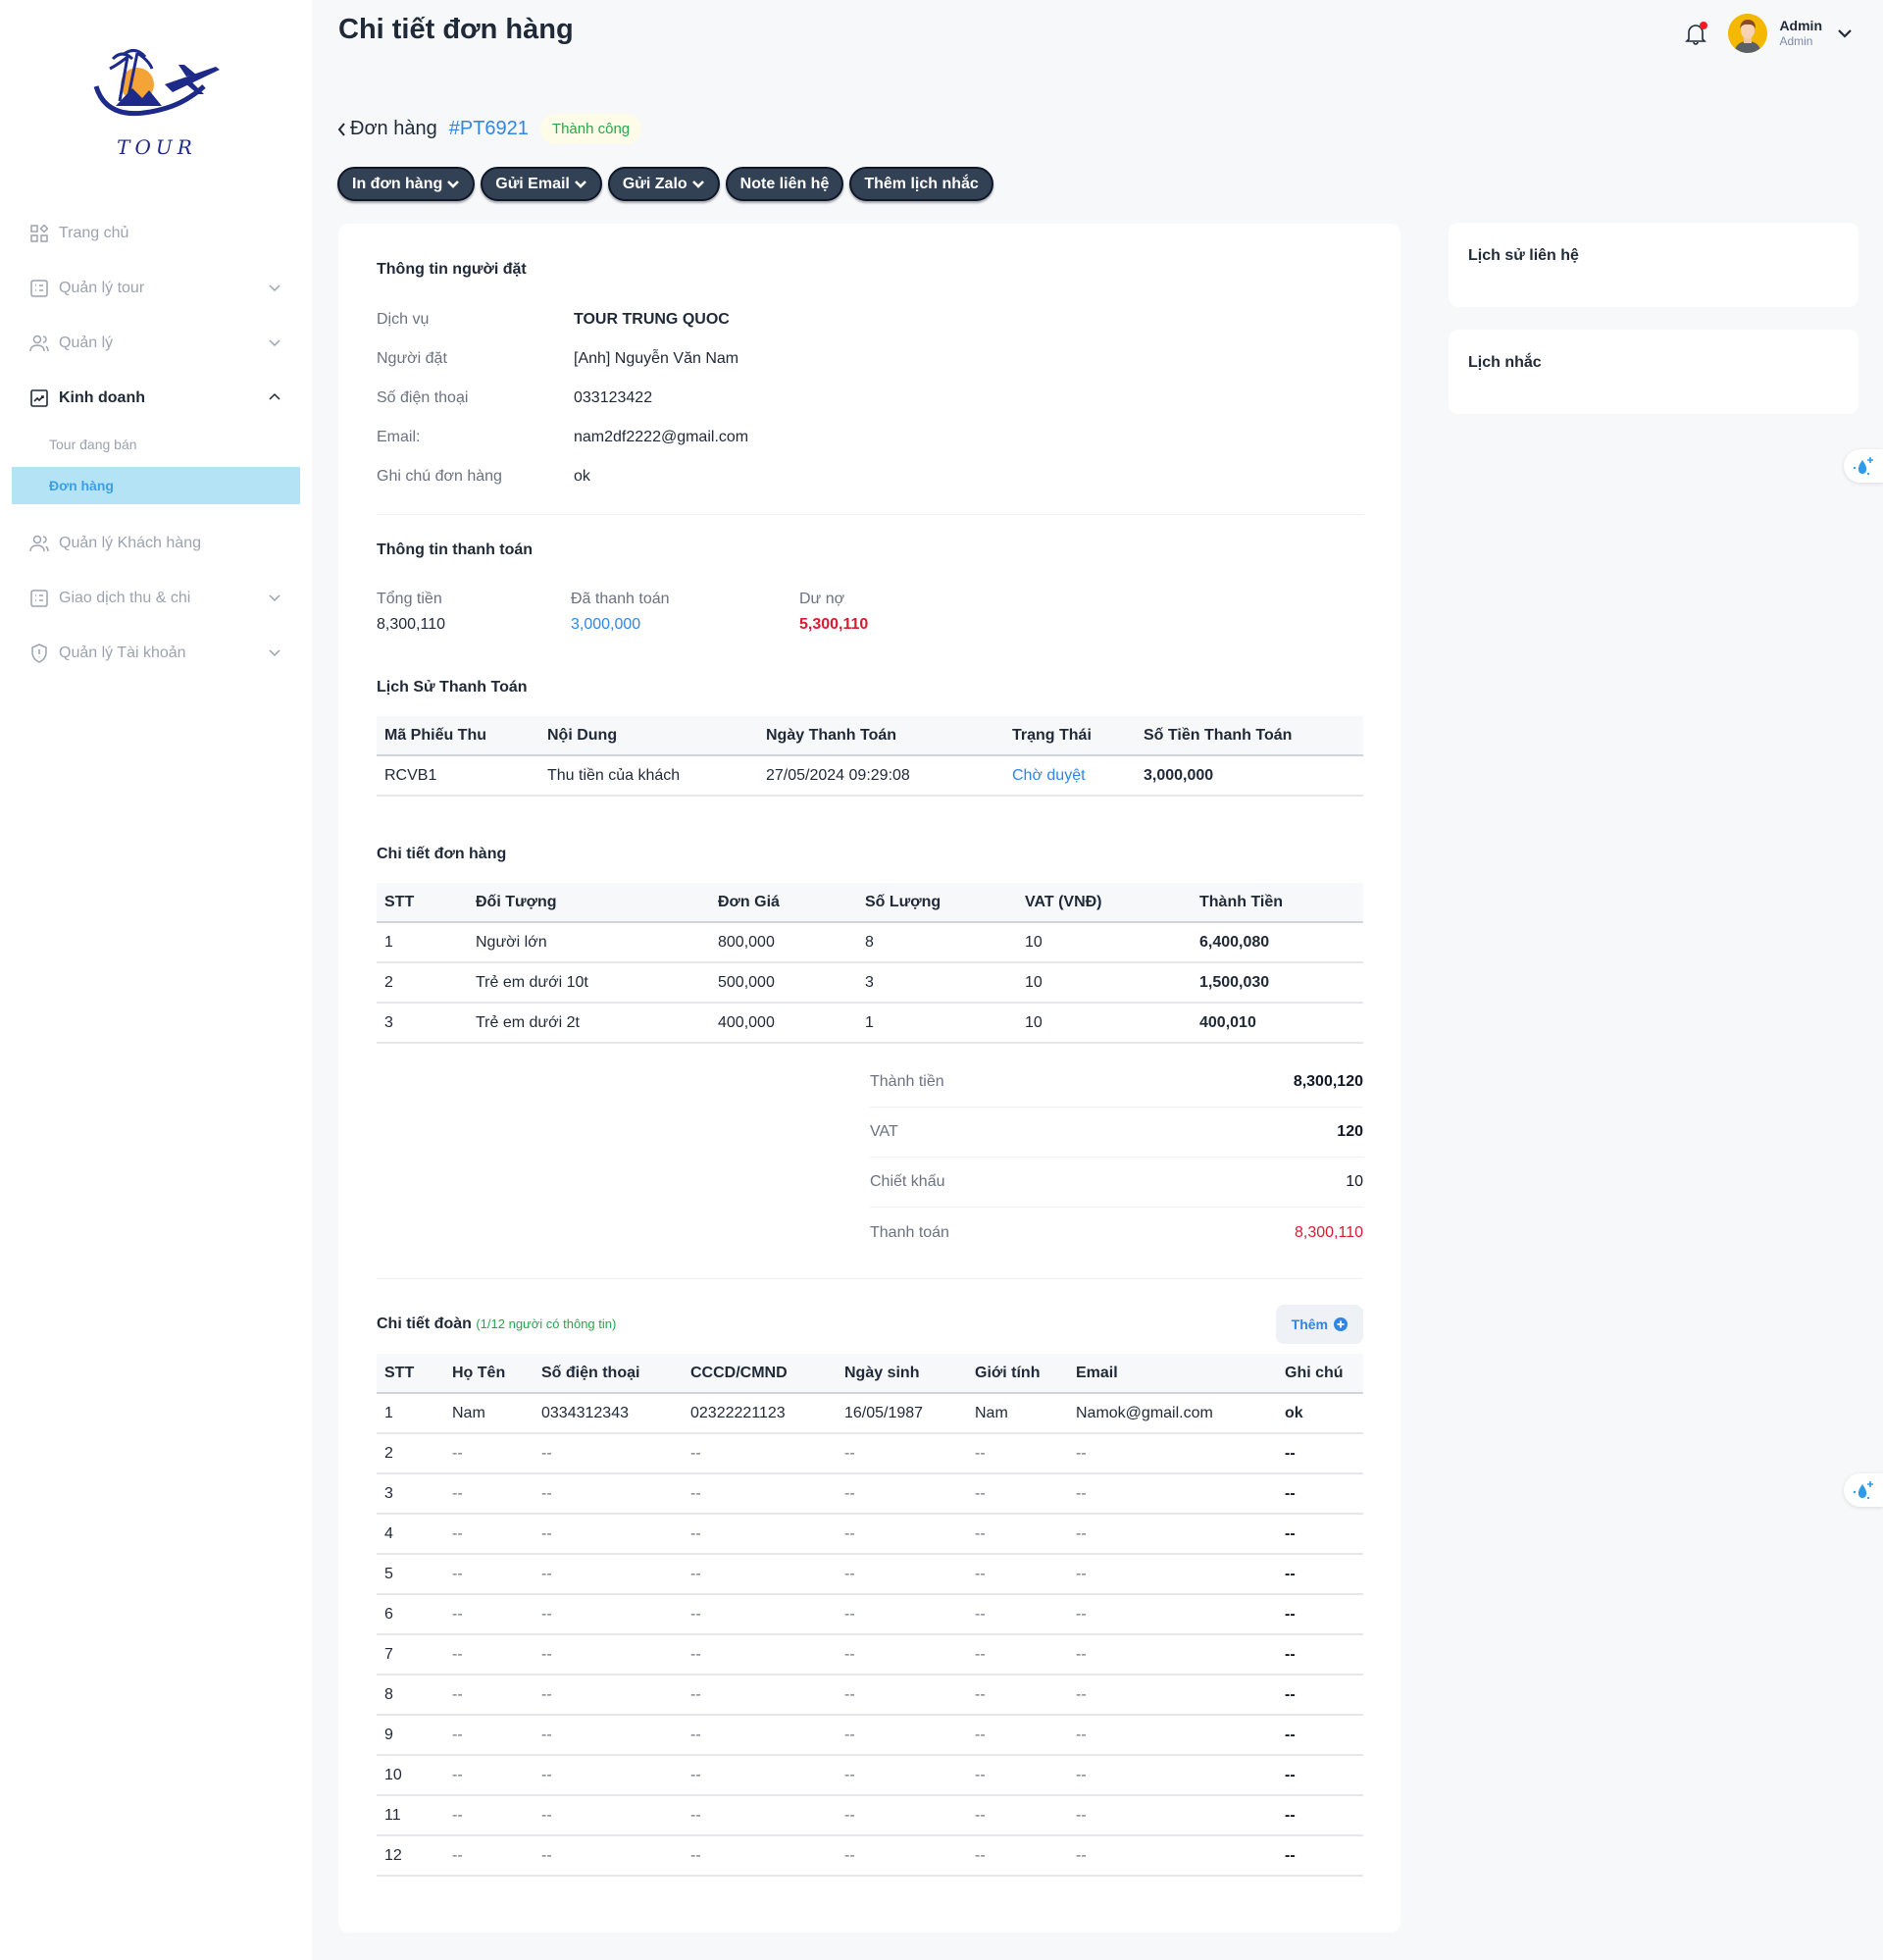 The width and height of the screenshot is (1883, 1960). Describe the element at coordinates (870, 359) in the screenshot. I see `info-row-booker: Người đặt [Anh] Nguyễn Văn Nam` at that location.